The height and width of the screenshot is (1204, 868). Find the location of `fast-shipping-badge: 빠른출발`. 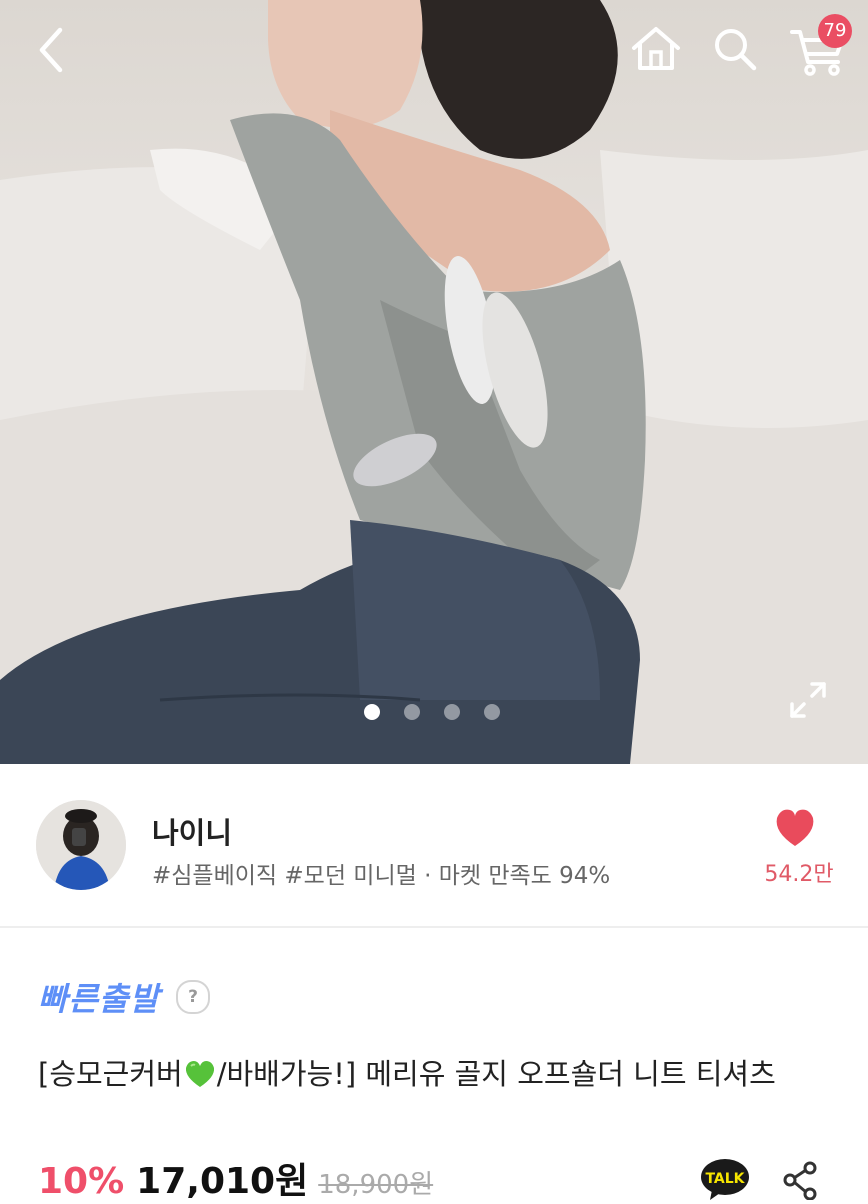

fast-shipping-badge: 빠른출발 is located at coordinates (99, 999).